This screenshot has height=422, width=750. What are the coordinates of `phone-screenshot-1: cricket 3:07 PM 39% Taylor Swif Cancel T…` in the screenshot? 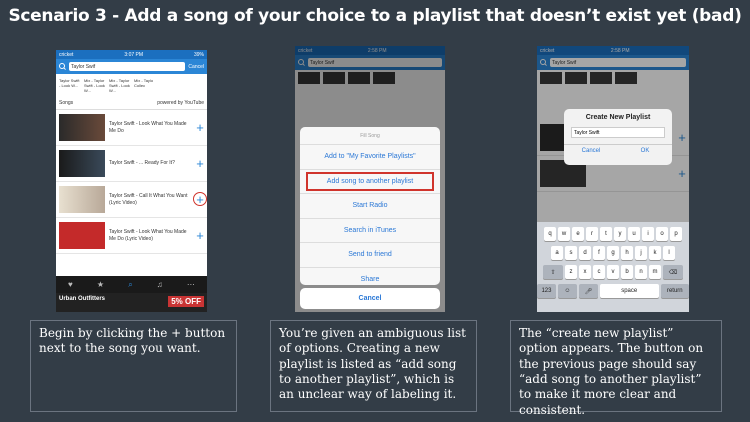 It's located at (131, 181).